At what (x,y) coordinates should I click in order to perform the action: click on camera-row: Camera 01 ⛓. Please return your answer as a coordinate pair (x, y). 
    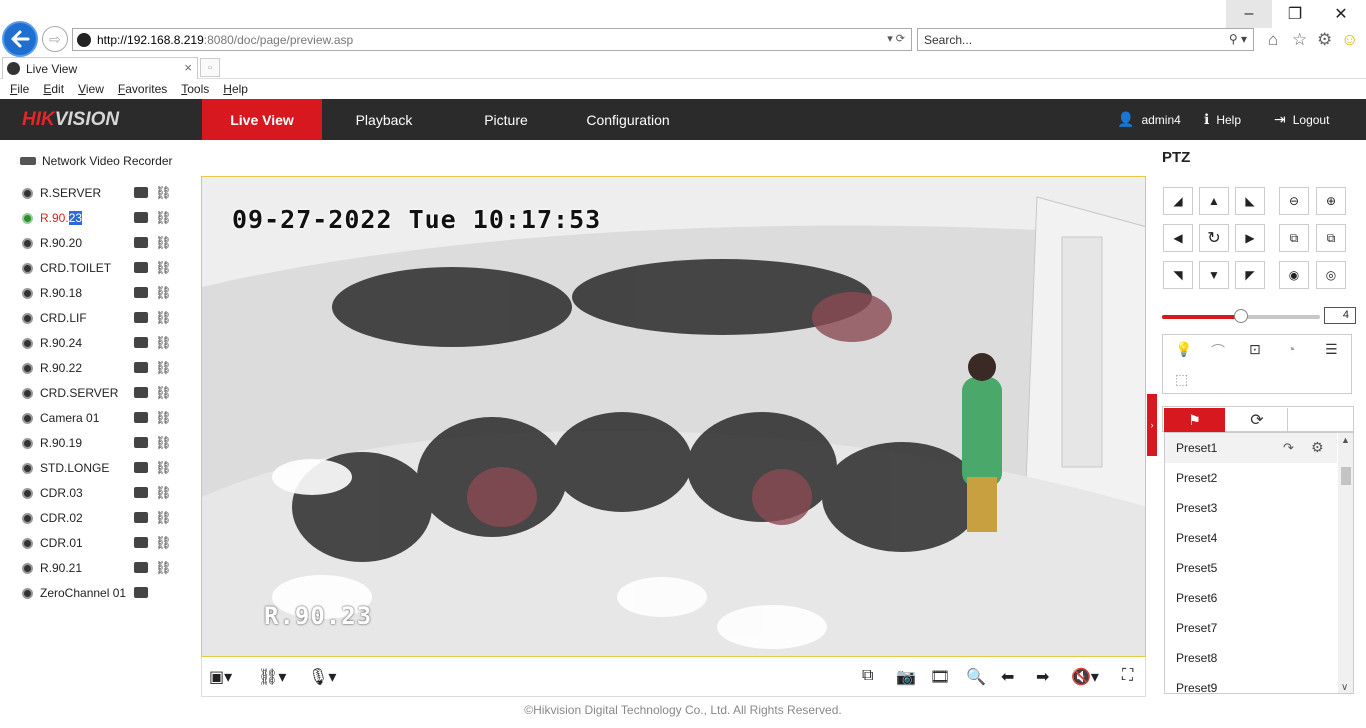
    Looking at the image, I should click on (107, 418).